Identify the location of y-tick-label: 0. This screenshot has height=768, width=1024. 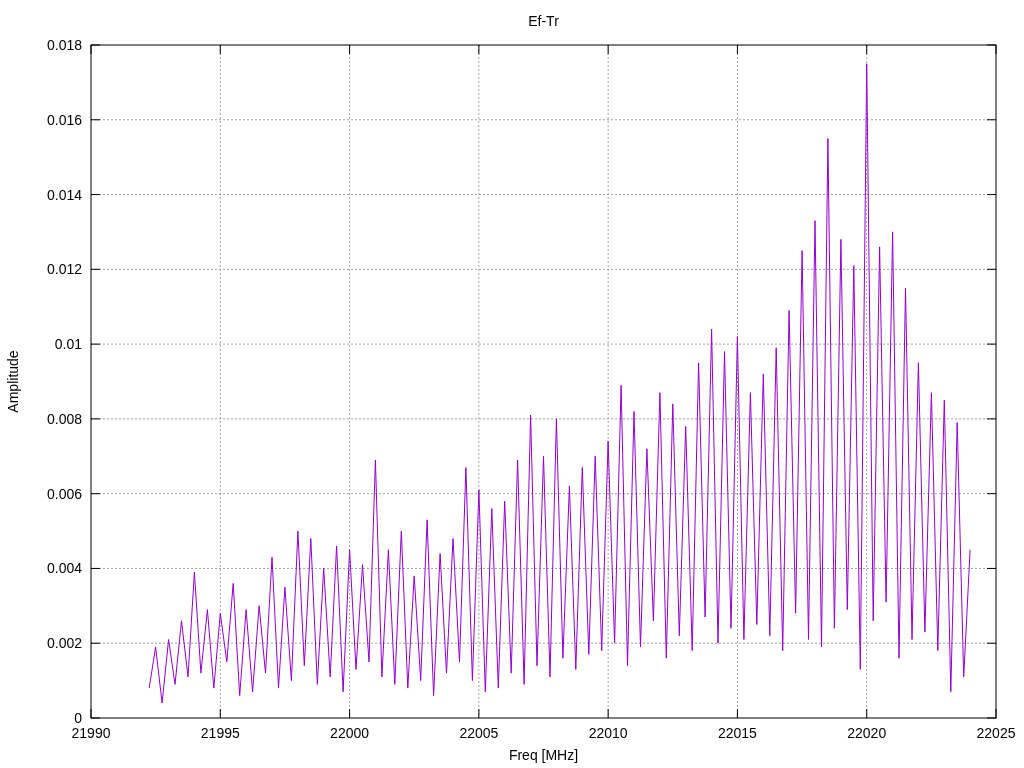
(78, 718).